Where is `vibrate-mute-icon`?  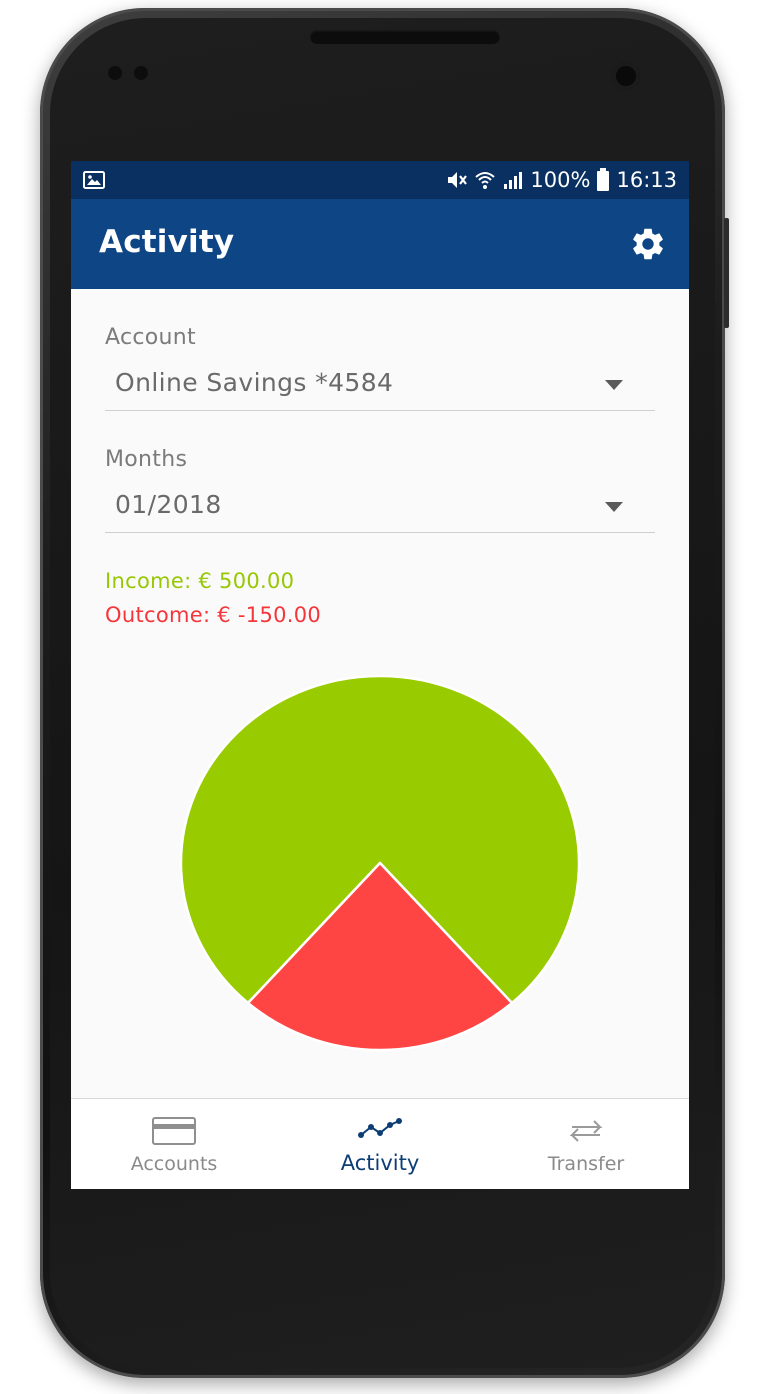
vibrate-mute-icon is located at coordinates (458, 180).